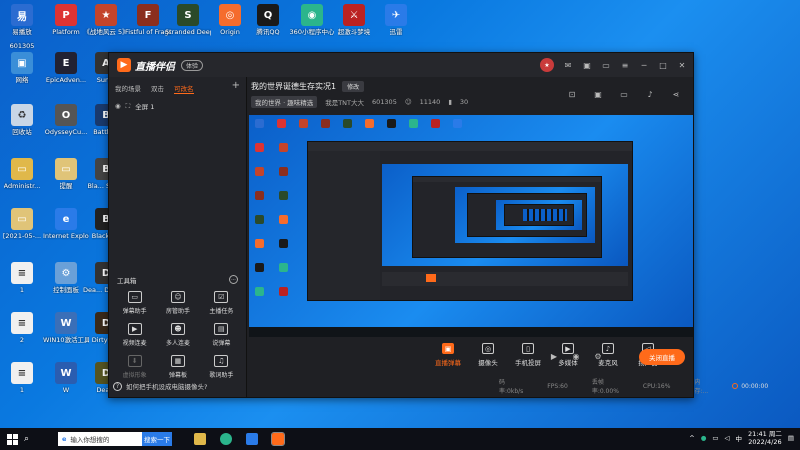 This screenshot has height=450, width=800. Describe the element at coordinates (22, 68) in the screenshot. I see `desktop-icon: ▣ 网络` at that location.